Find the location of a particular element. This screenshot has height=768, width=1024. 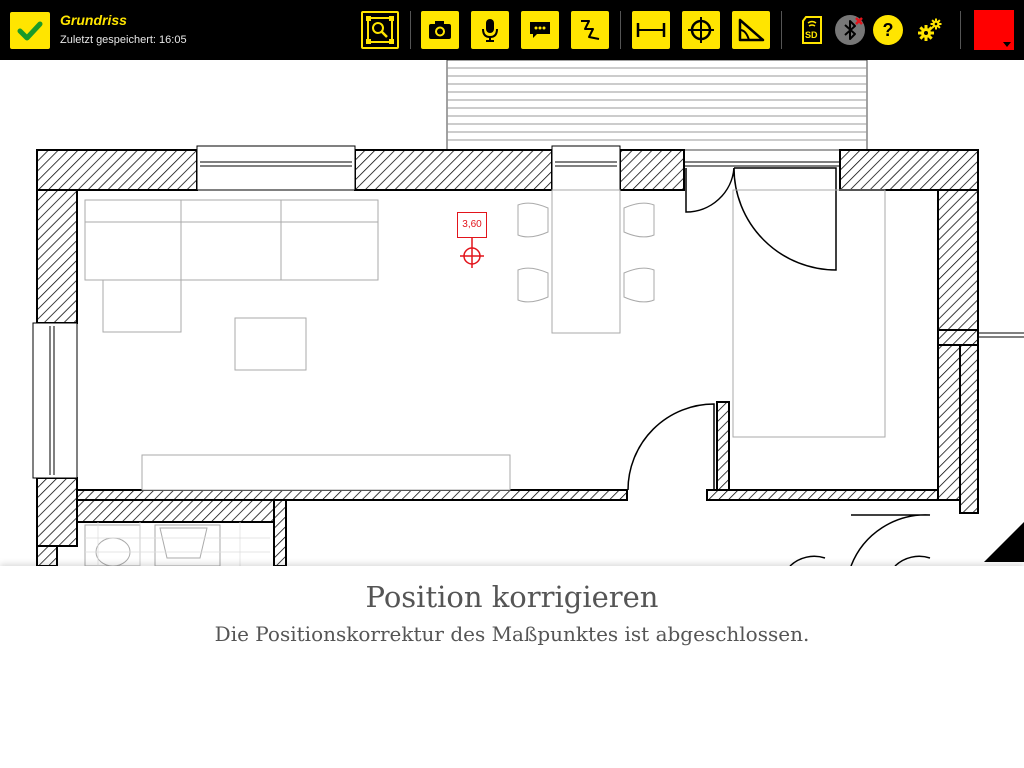

voice-note-button is located at coordinates (490, 30).